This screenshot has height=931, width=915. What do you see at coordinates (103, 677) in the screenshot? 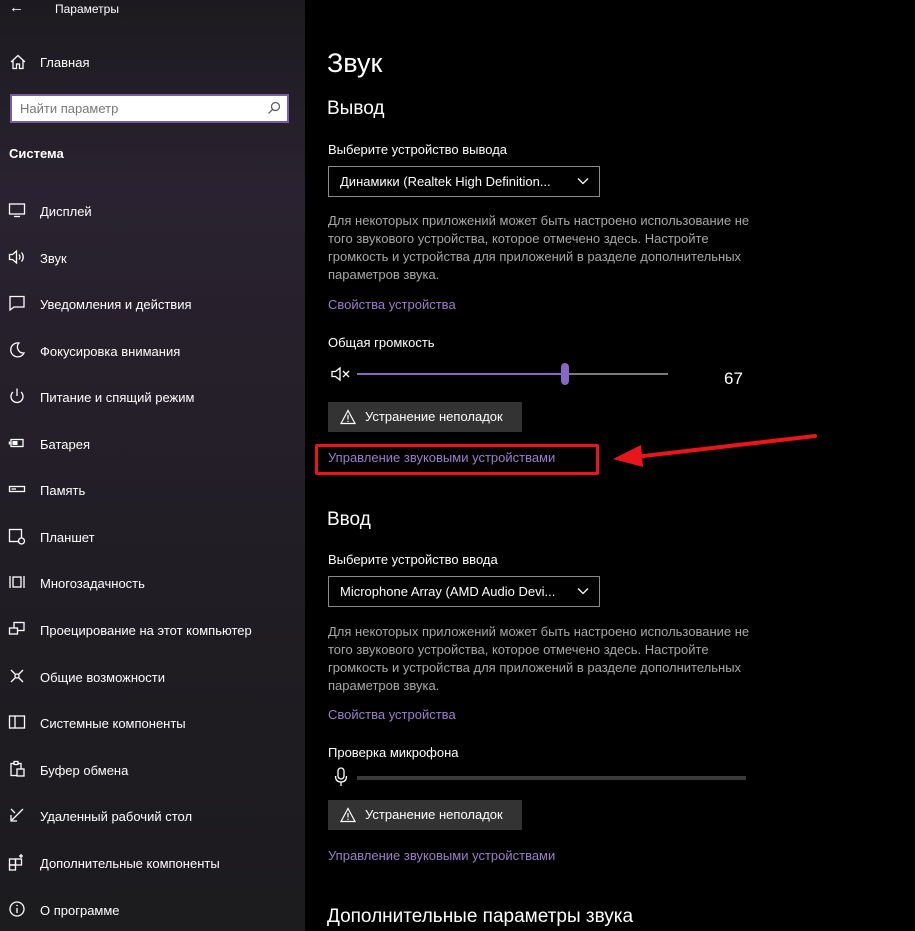
I see `sidebar-item-label: Общие возможности` at bounding box center [103, 677].